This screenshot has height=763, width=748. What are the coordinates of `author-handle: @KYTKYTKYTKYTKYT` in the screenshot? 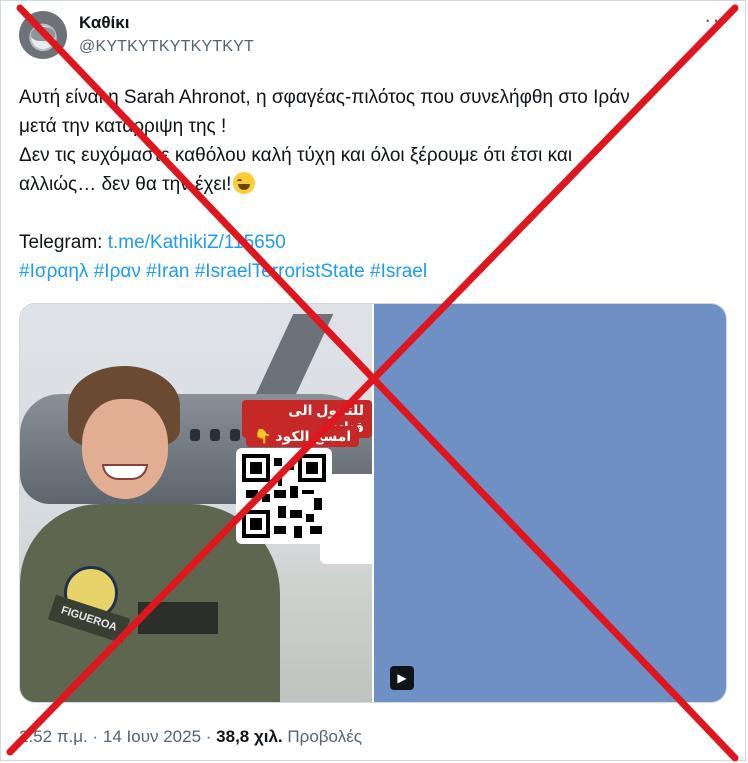 It's located at (166, 47).